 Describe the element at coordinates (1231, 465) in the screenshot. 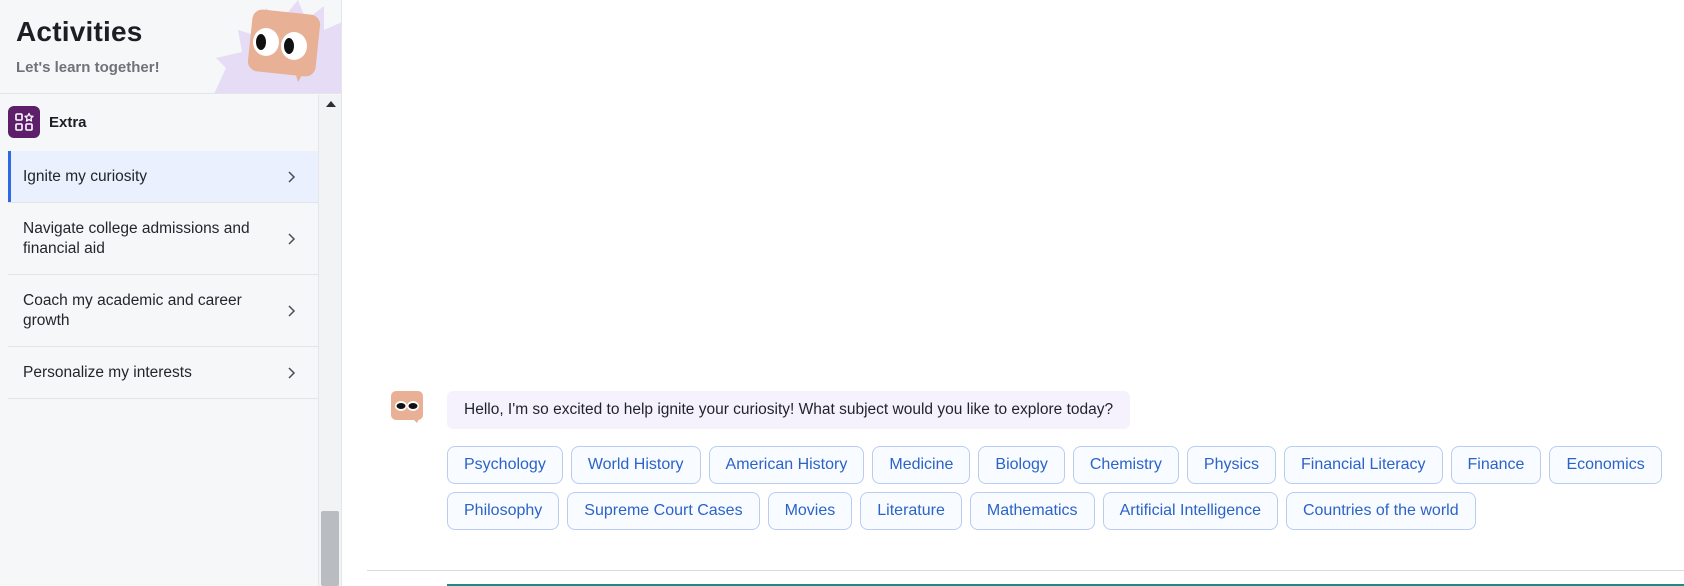

I see `chip-physics: Physics` at that location.